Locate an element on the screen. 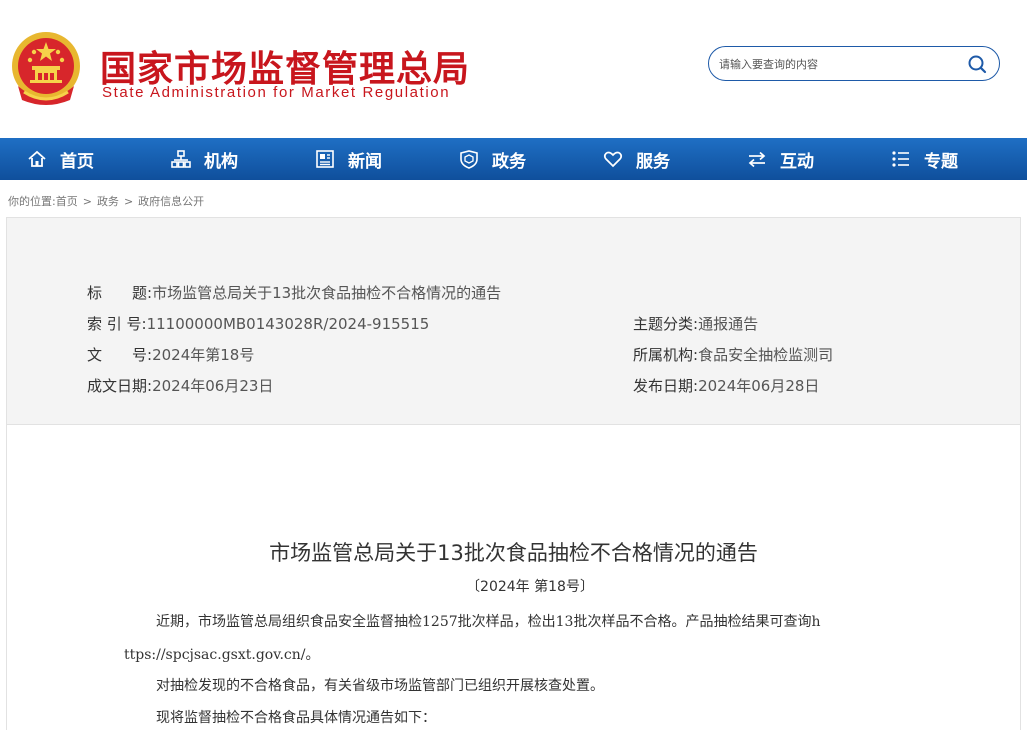 The height and width of the screenshot is (730, 1027). main-nav: 首页 机构 新闻 政务 服务 互动 专题 is located at coordinates (513, 159).